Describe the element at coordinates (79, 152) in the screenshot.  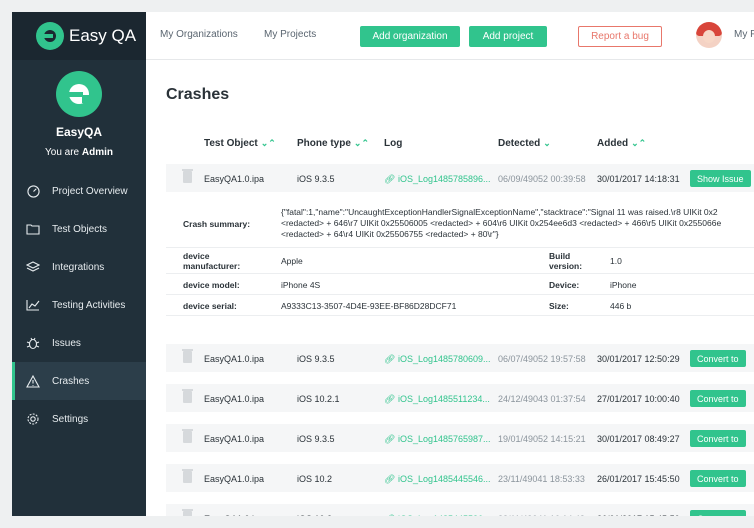
I see `organization-role: You are Admin` at that location.